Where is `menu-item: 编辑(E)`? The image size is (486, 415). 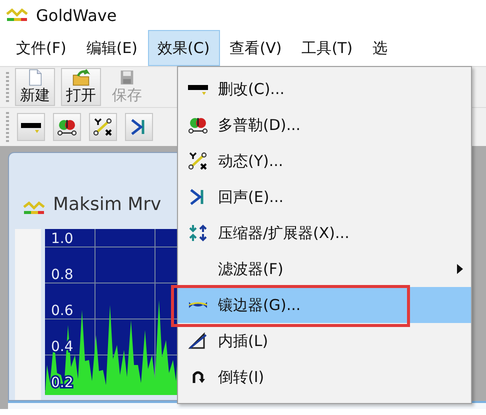
menu-item: 编辑(E) is located at coordinates (112, 48).